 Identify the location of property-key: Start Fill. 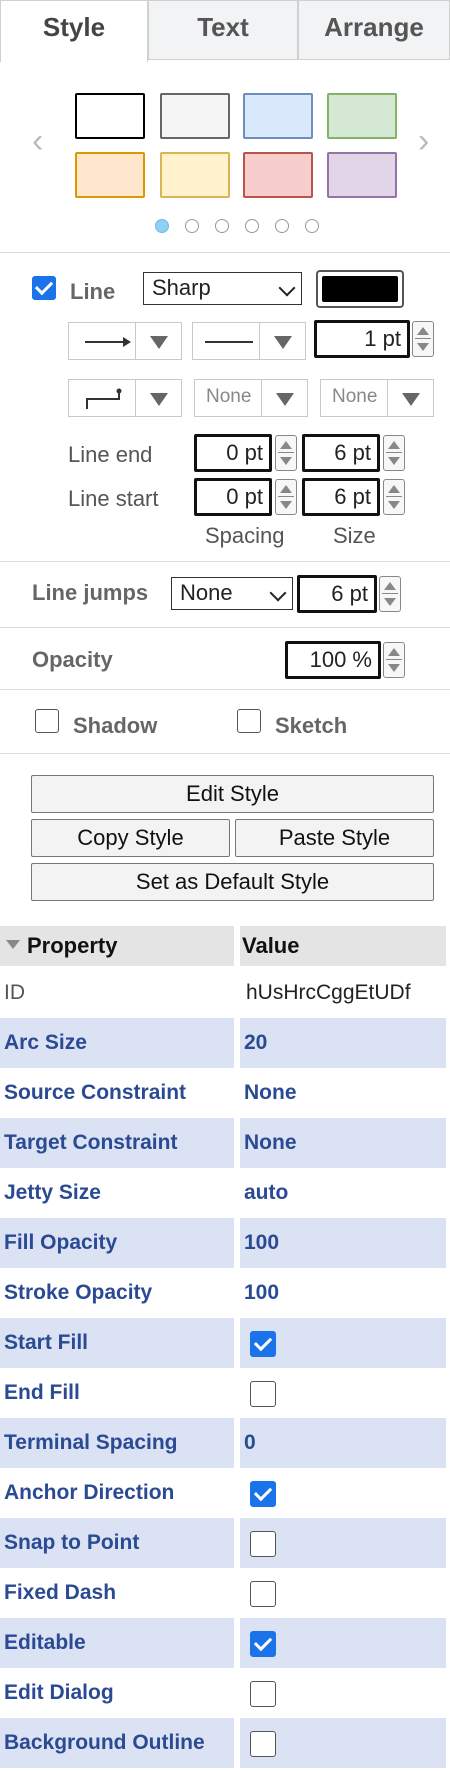
(117, 1343).